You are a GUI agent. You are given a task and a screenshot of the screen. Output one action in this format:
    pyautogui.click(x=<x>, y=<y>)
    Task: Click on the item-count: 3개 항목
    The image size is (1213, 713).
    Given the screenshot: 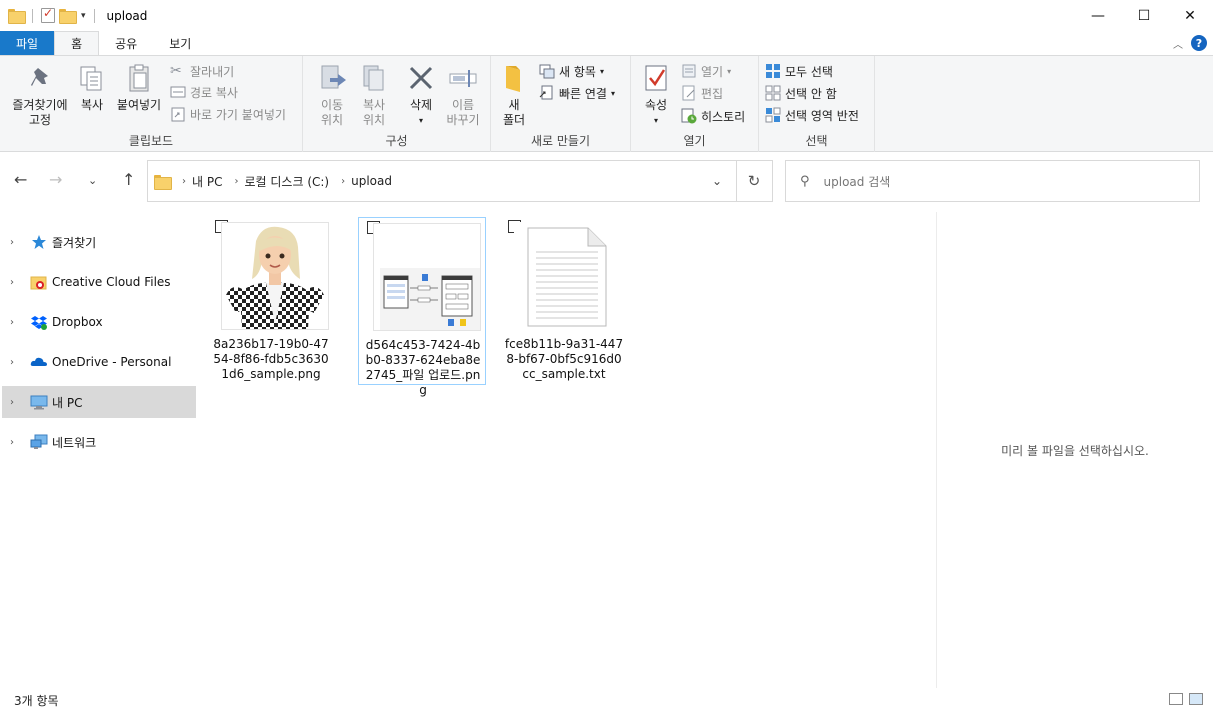 What is the action you would take?
    pyautogui.click(x=36, y=701)
    